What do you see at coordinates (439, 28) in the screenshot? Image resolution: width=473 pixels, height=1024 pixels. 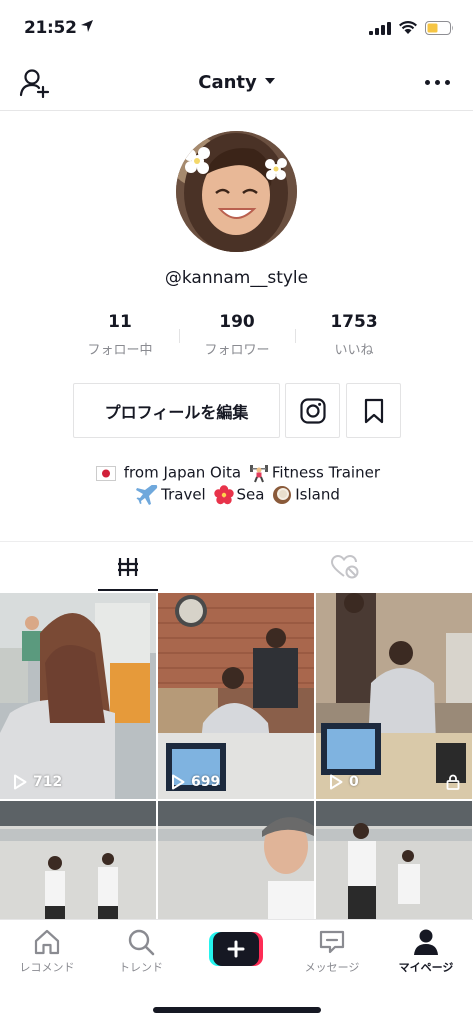 I see `battery-icon` at bounding box center [439, 28].